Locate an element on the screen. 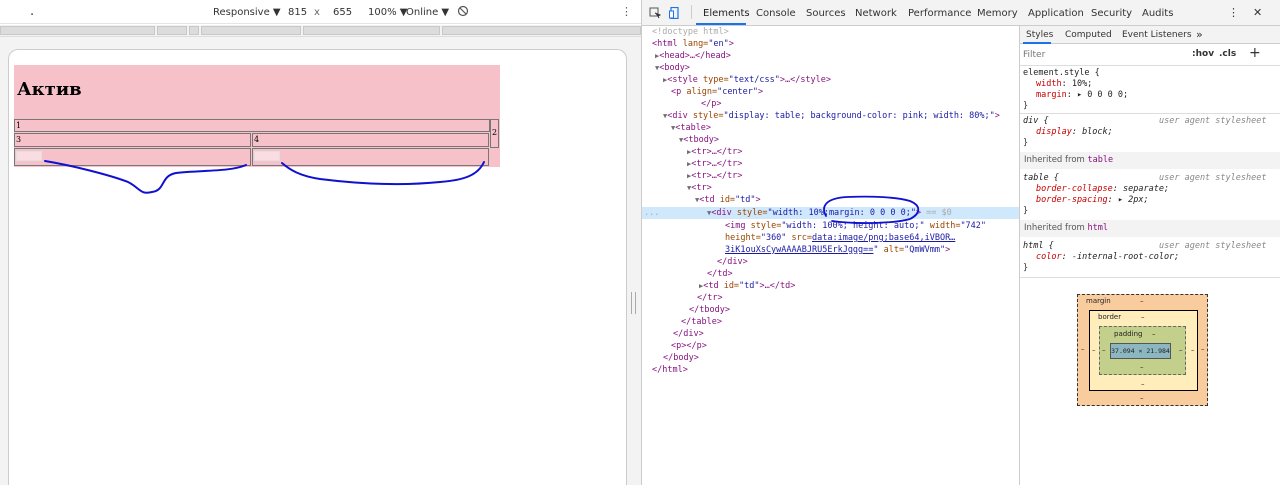 This screenshot has height=485, width=1280. rule-selector: element.style { is located at coordinates (1061, 73).